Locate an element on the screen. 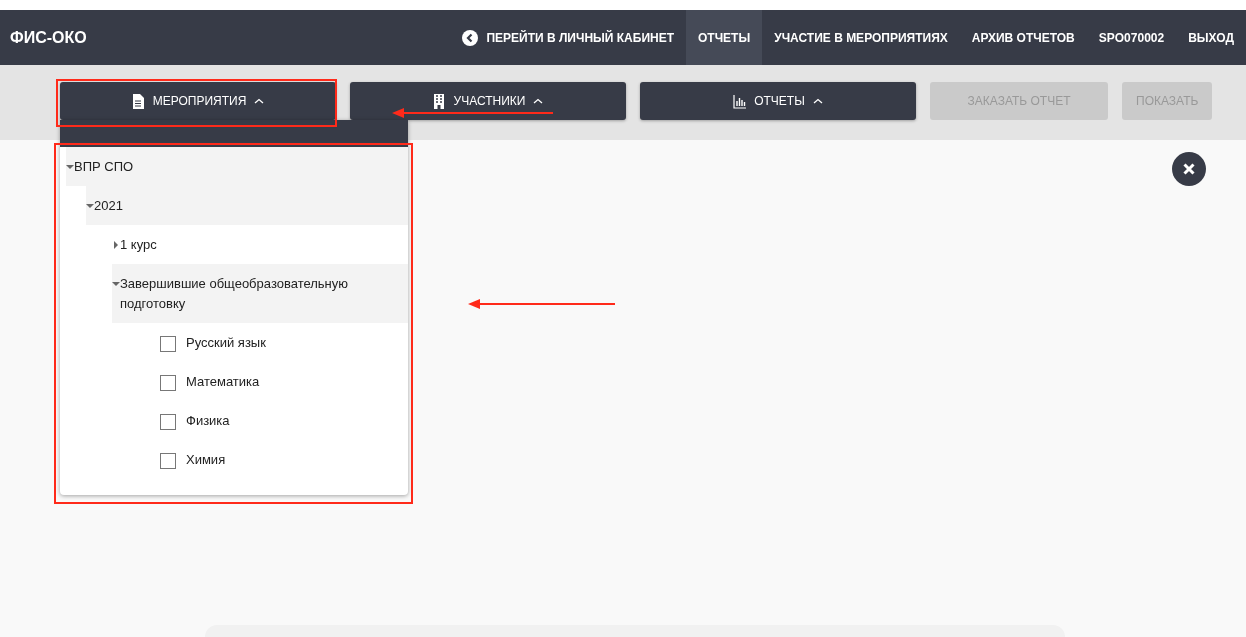 The height and width of the screenshot is (637, 1246). dropdown-button: ОТЧЕТЫ is located at coordinates (778, 101).